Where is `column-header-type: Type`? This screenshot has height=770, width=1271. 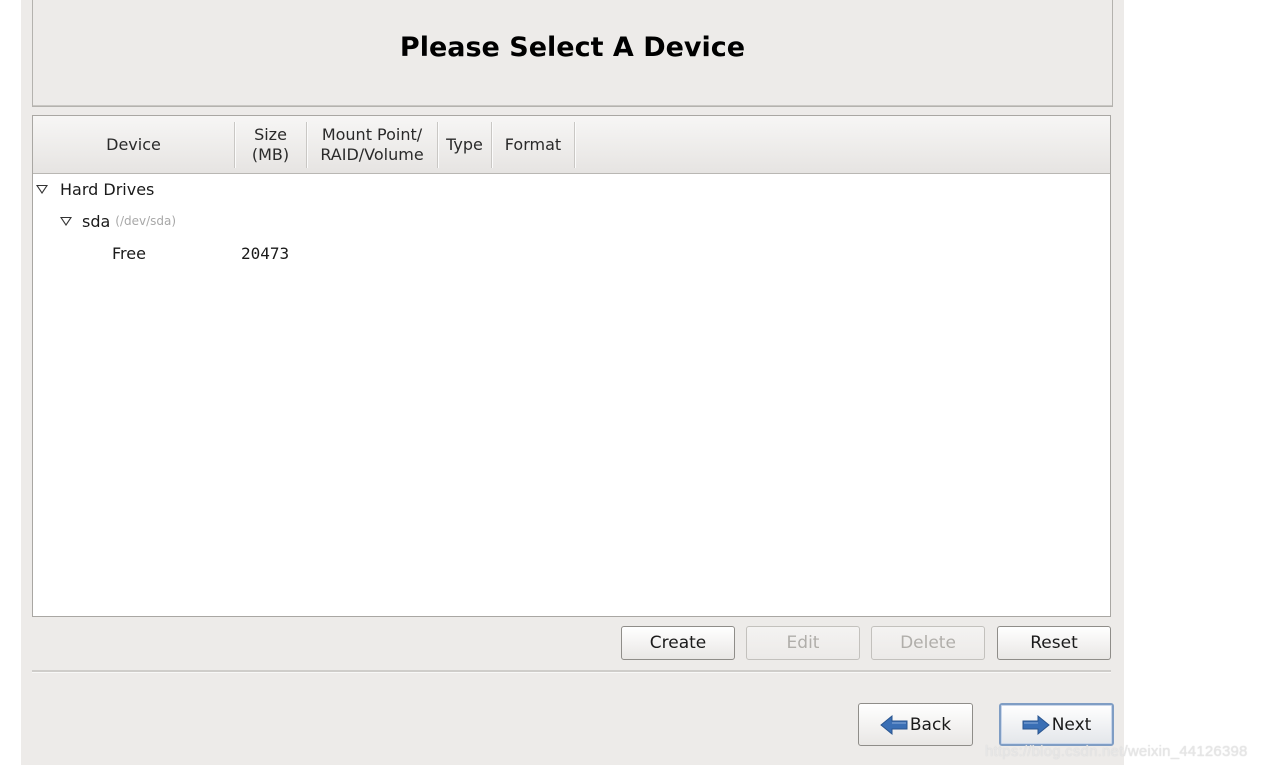
column-header-type: Type is located at coordinates (464, 144).